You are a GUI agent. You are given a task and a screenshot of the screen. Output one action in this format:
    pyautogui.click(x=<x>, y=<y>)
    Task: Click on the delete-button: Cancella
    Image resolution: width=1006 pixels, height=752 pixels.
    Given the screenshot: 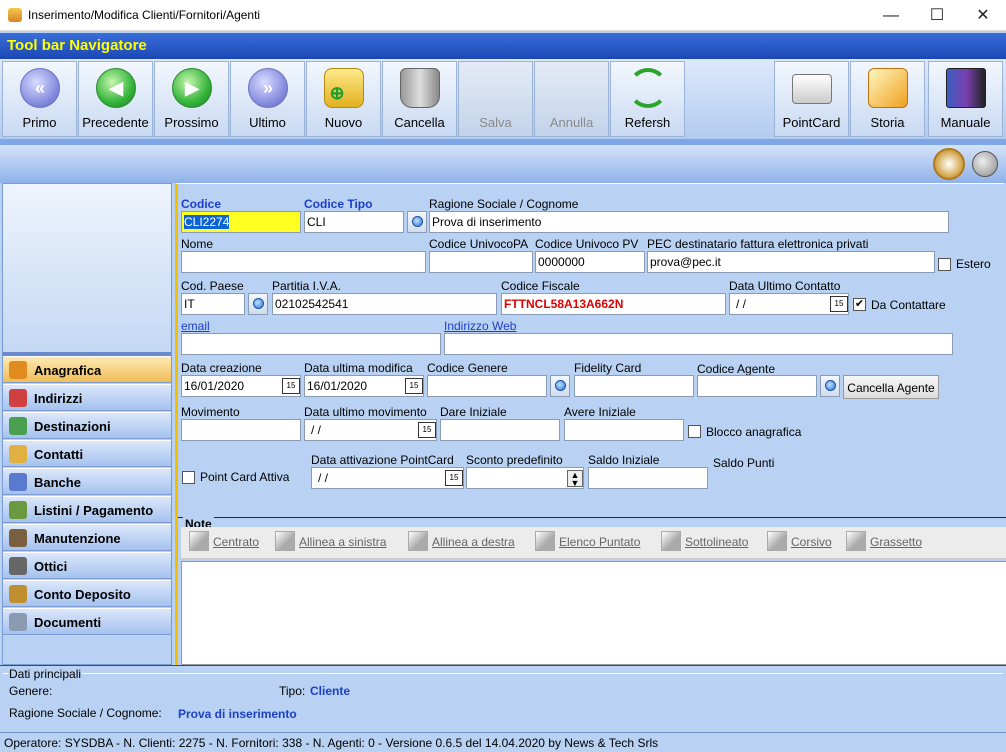 What is the action you would take?
    pyautogui.click(x=419, y=99)
    